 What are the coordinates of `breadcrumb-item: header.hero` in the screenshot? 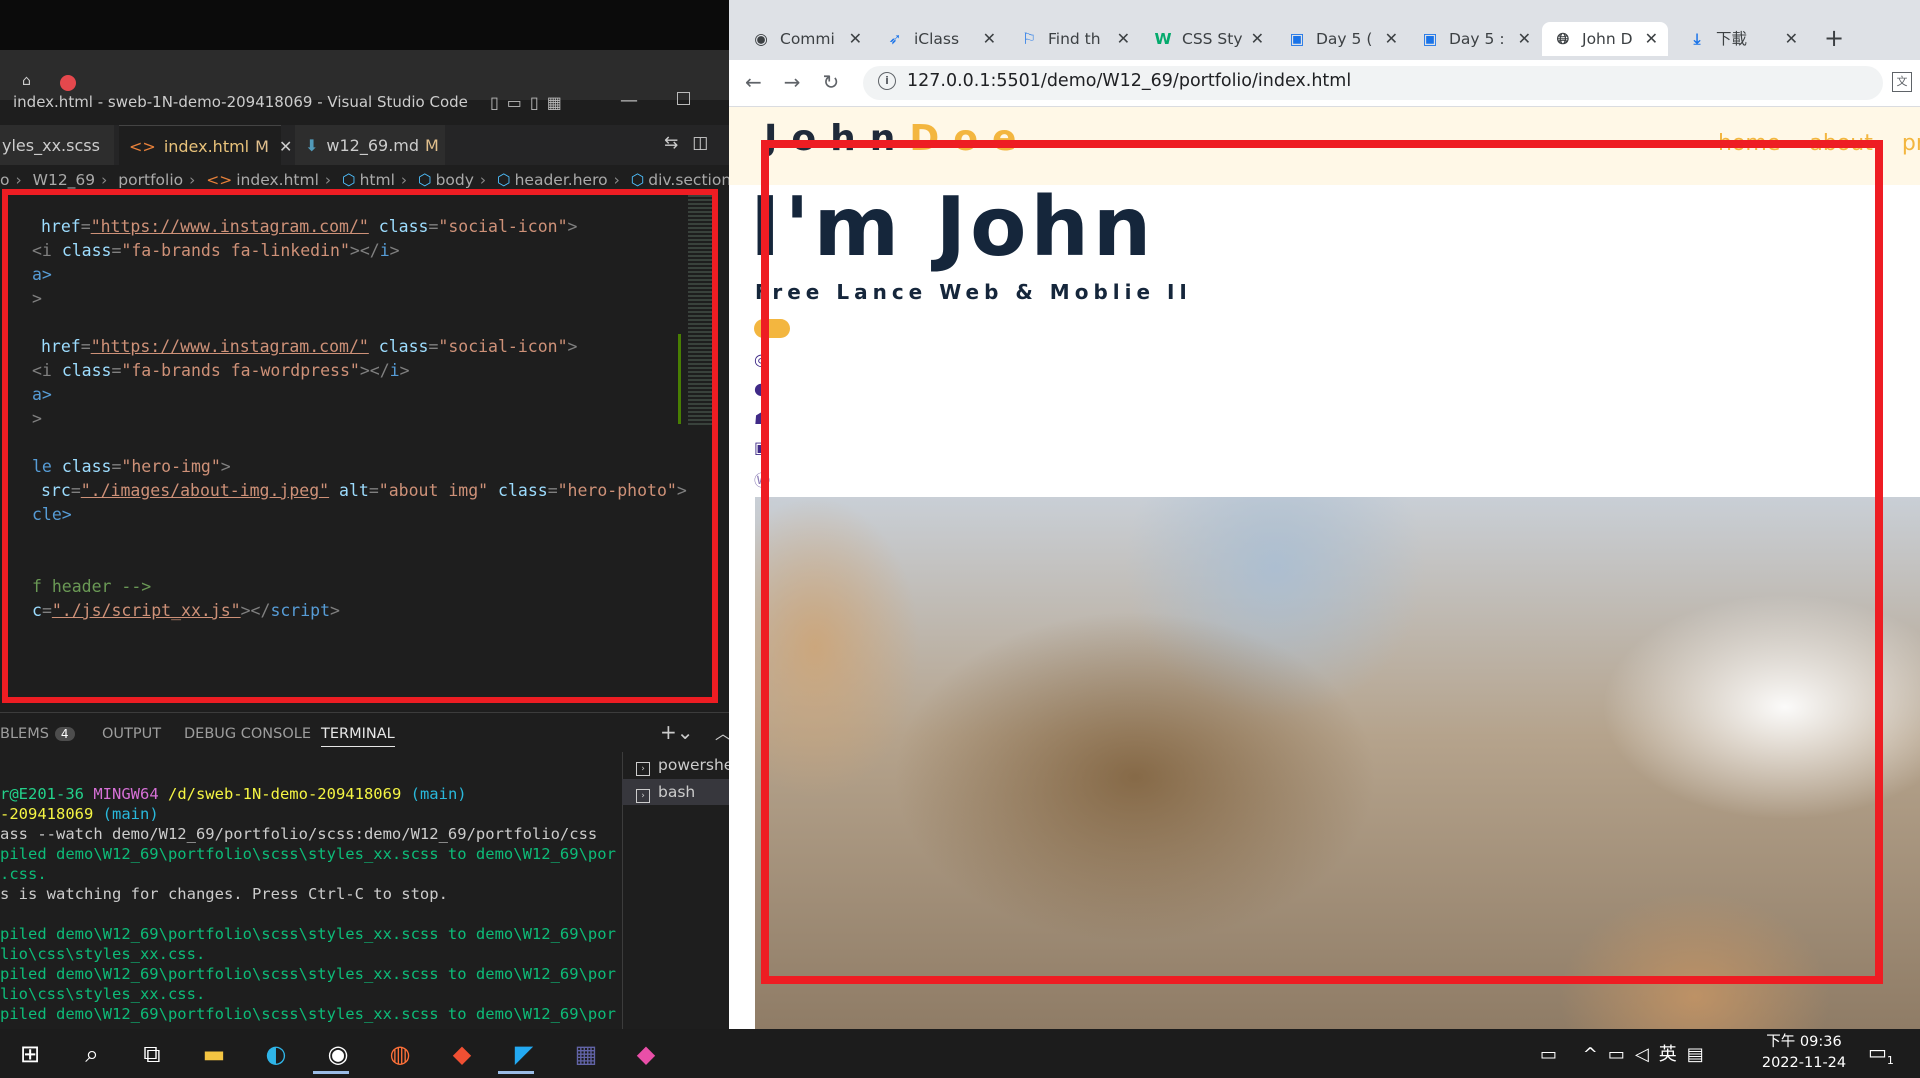 It's located at (561, 180).